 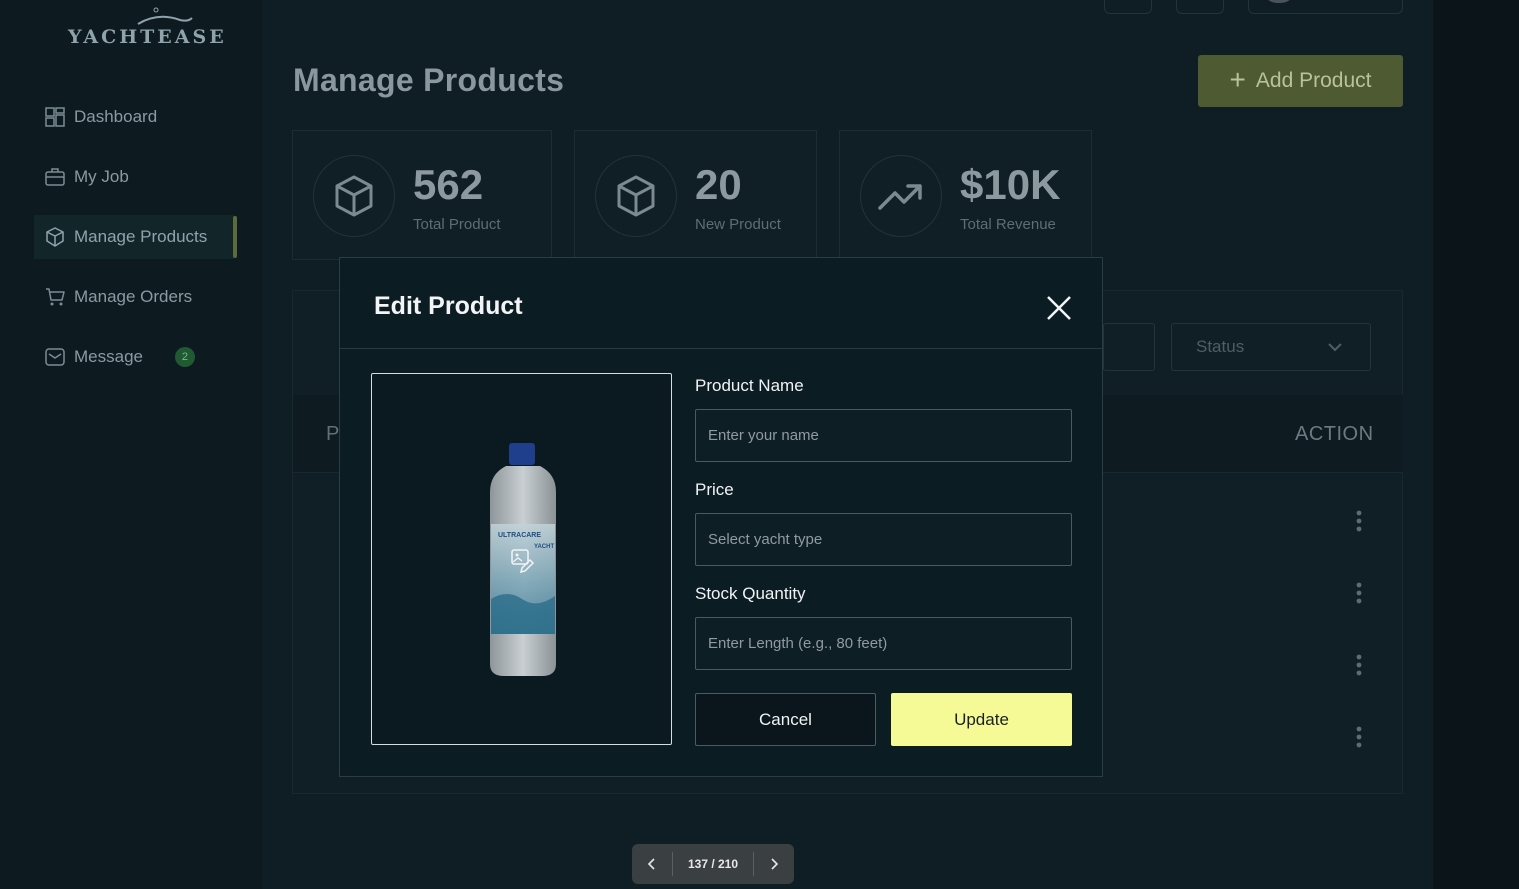 I want to click on sidebar-item-message: Message 2, so click(x=134, y=357).